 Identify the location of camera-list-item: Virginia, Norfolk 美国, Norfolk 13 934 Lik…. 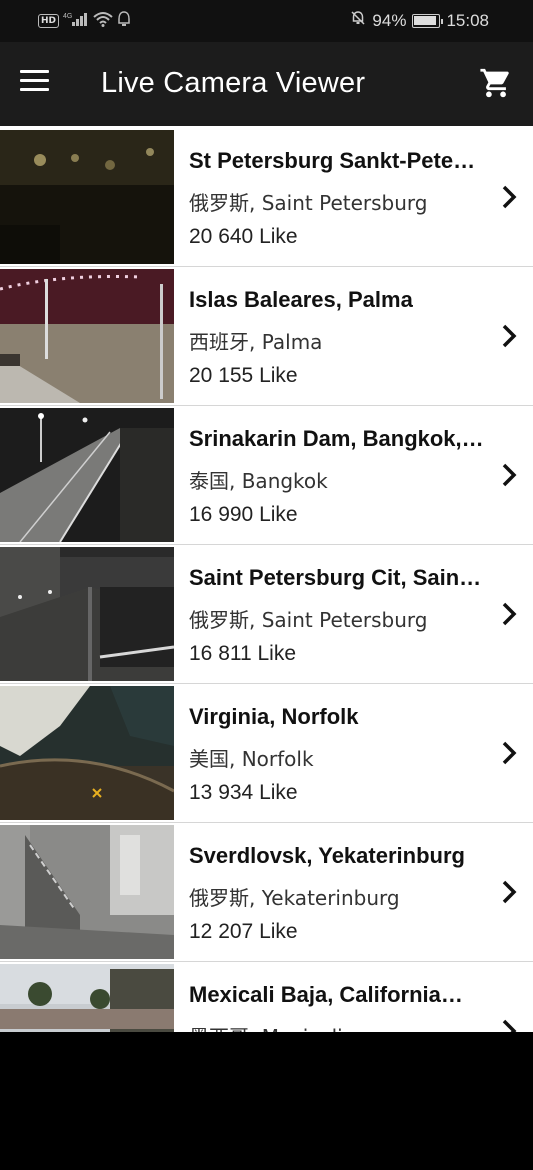
(266, 753).